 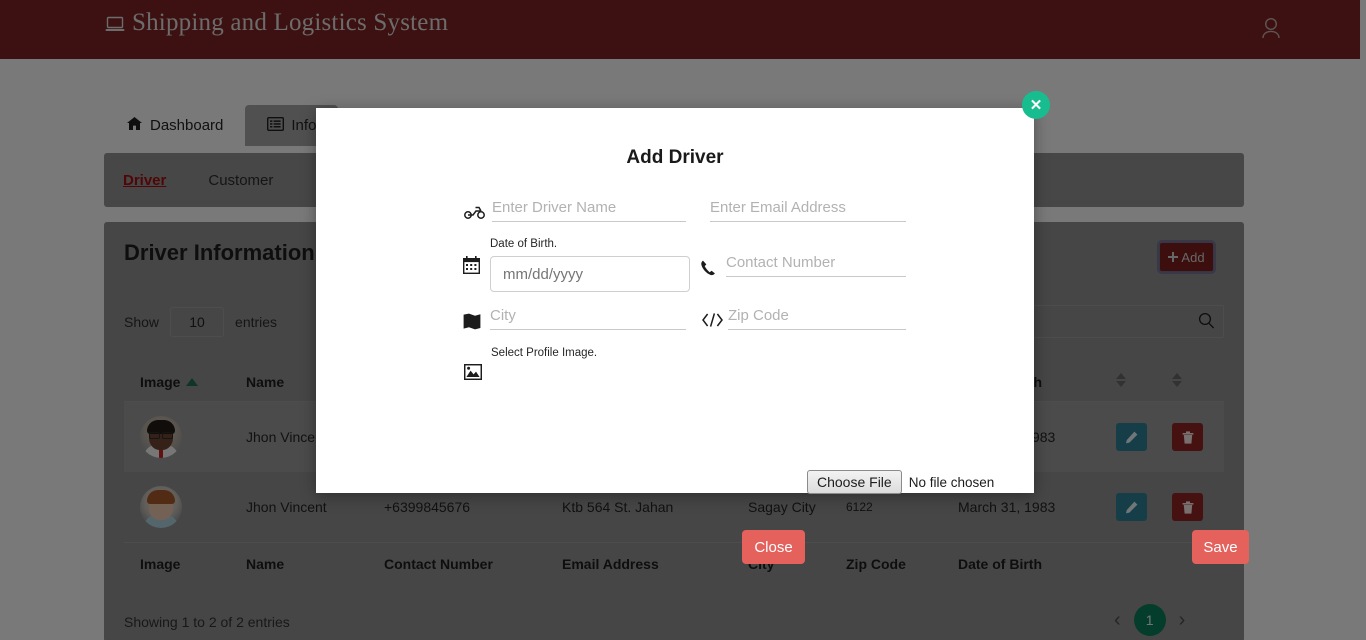 I want to click on phone-icon, so click(x=708, y=270).